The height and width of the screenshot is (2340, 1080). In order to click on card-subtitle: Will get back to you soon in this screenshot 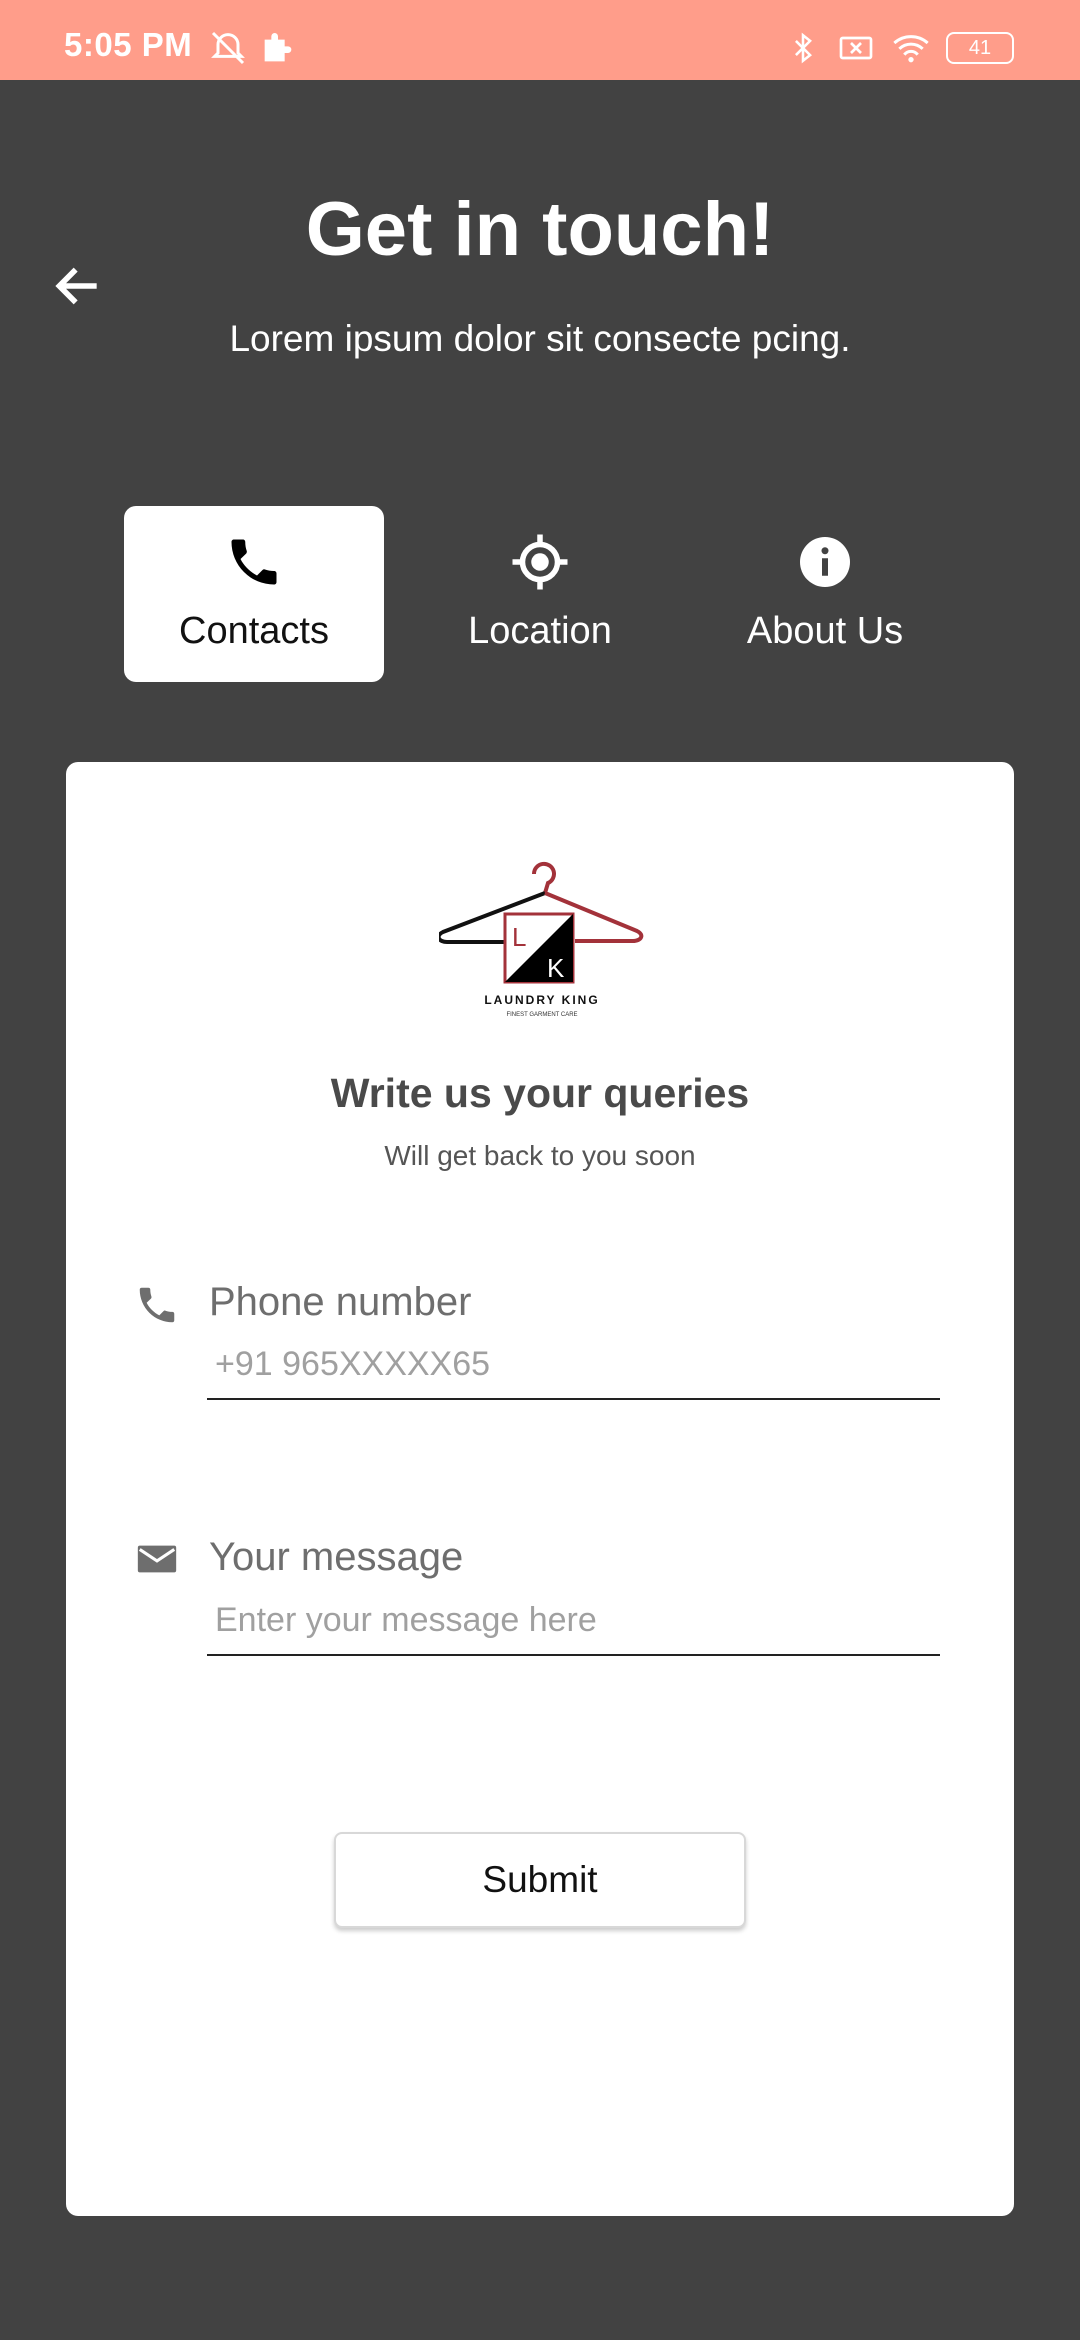, I will do `click(540, 1155)`.